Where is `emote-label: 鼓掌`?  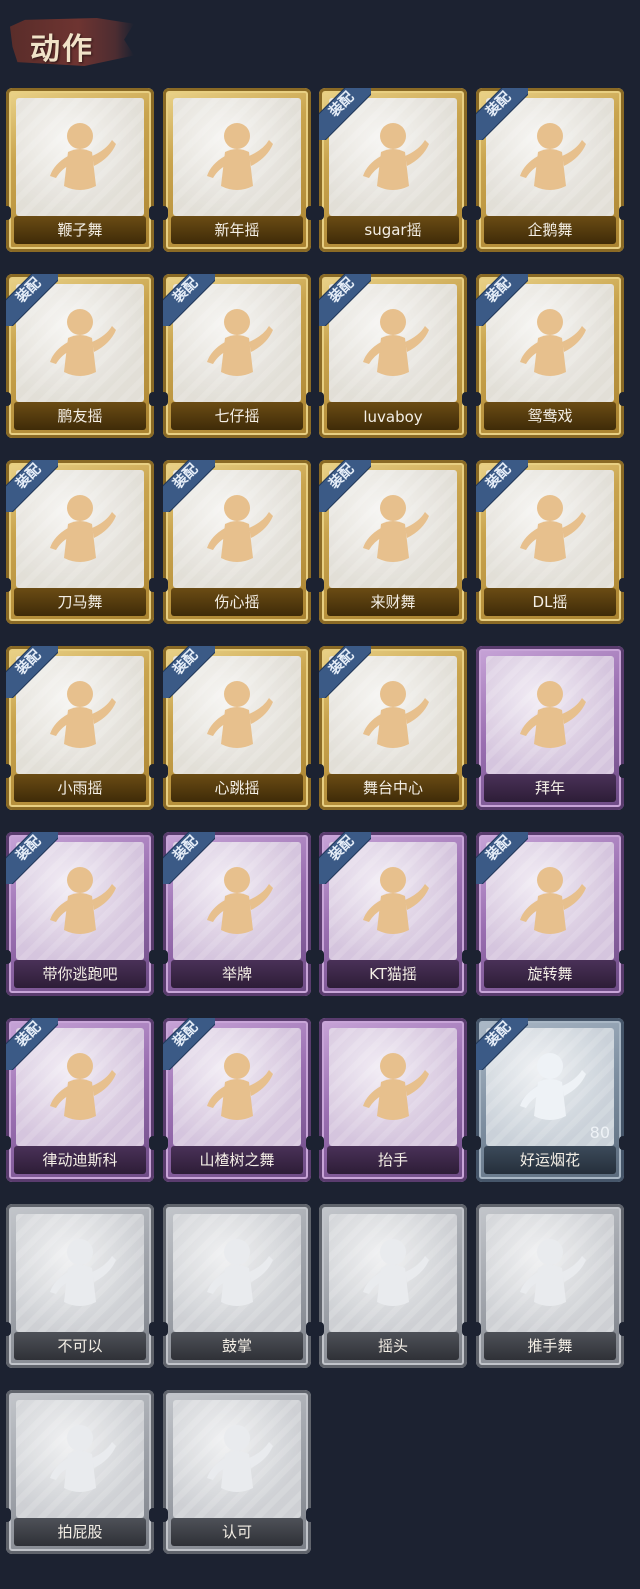
emote-label: 鼓掌 is located at coordinates (236, 1346).